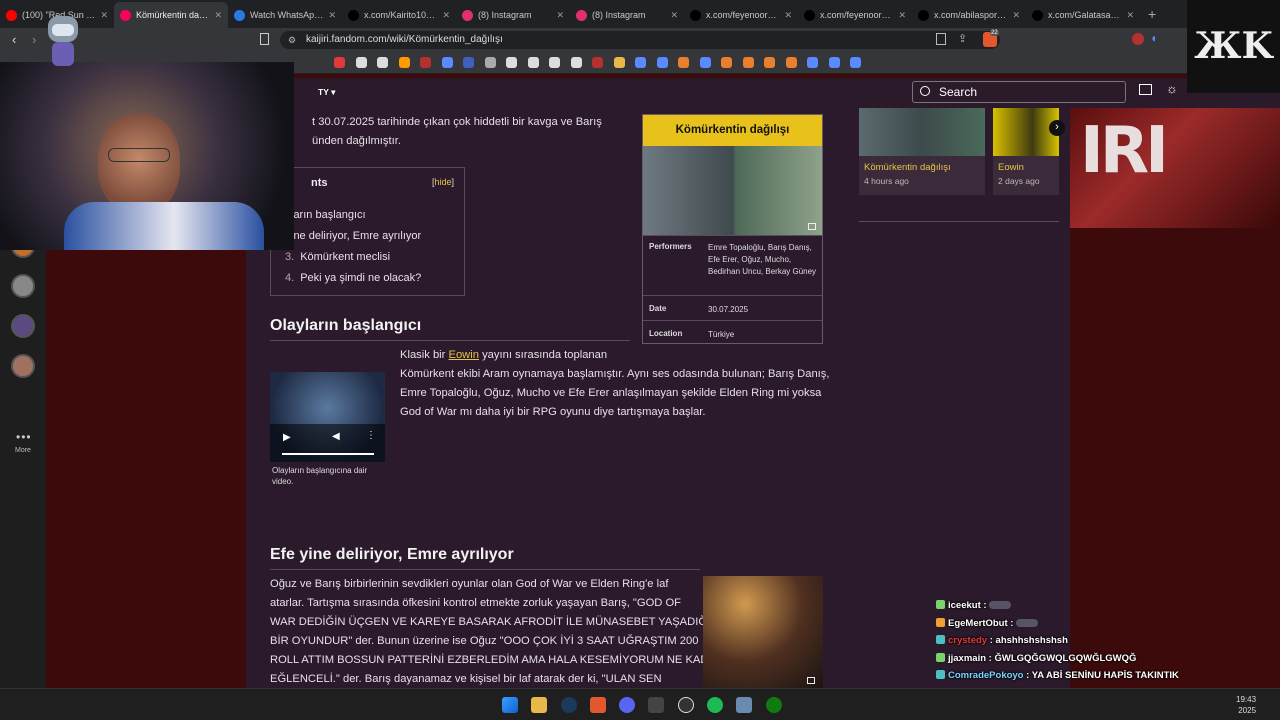 The height and width of the screenshot is (720, 1280). What do you see at coordinates (1138, 39) in the screenshot?
I see `notification-icon` at bounding box center [1138, 39].